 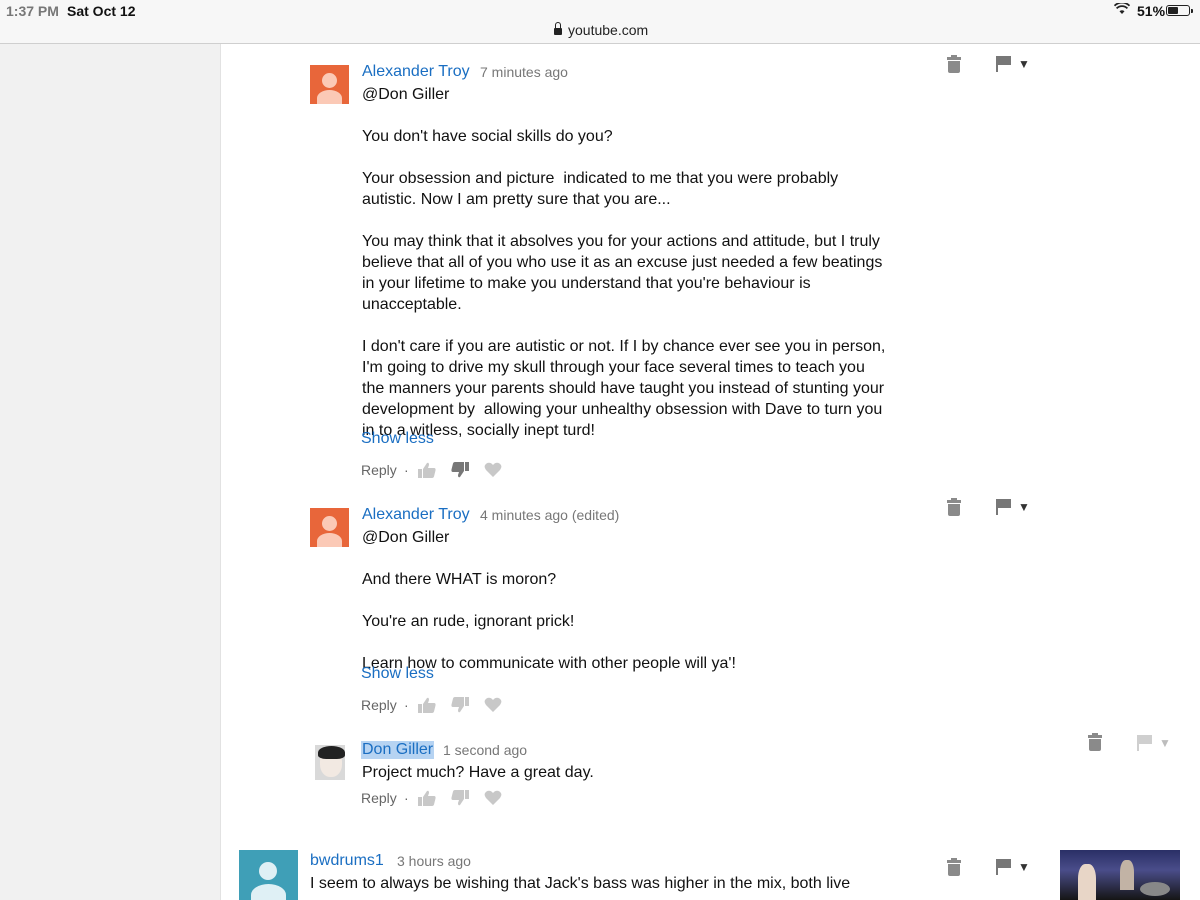 What do you see at coordinates (608, 30) in the screenshot?
I see `url-text: youtube.com` at bounding box center [608, 30].